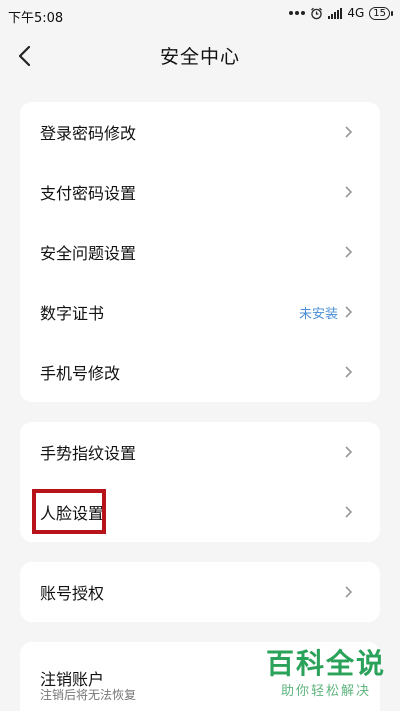  I want to click on phone-number-row: 手机号修改, so click(200, 372).